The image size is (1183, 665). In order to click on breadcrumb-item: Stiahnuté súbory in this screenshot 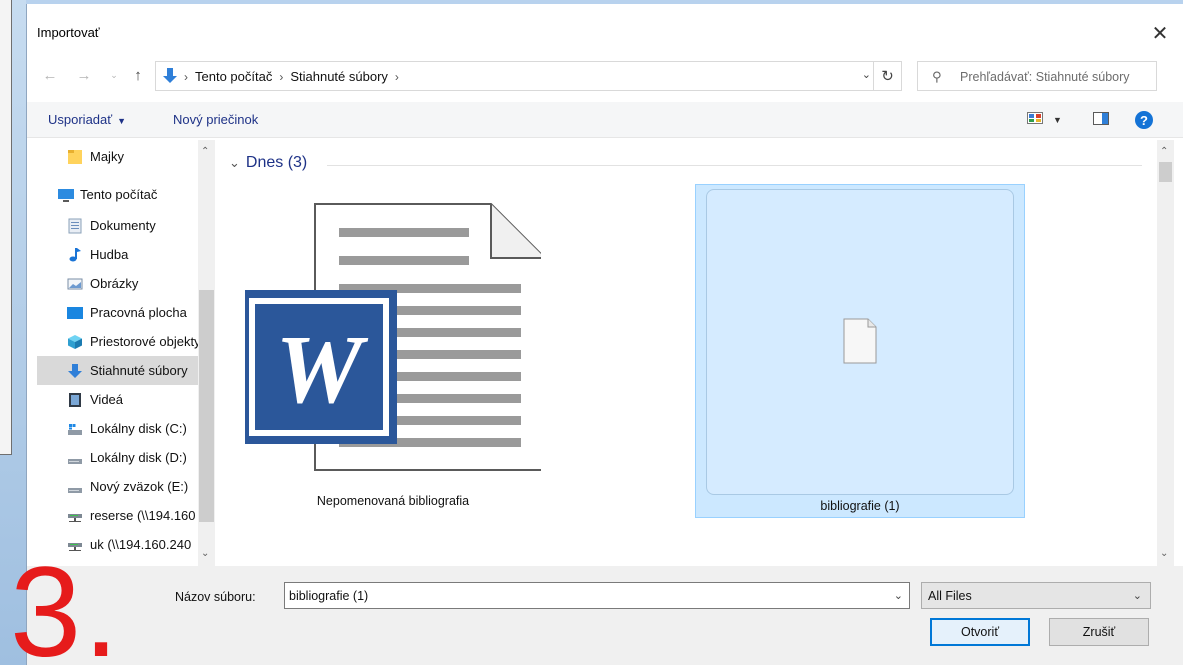, I will do `click(339, 76)`.